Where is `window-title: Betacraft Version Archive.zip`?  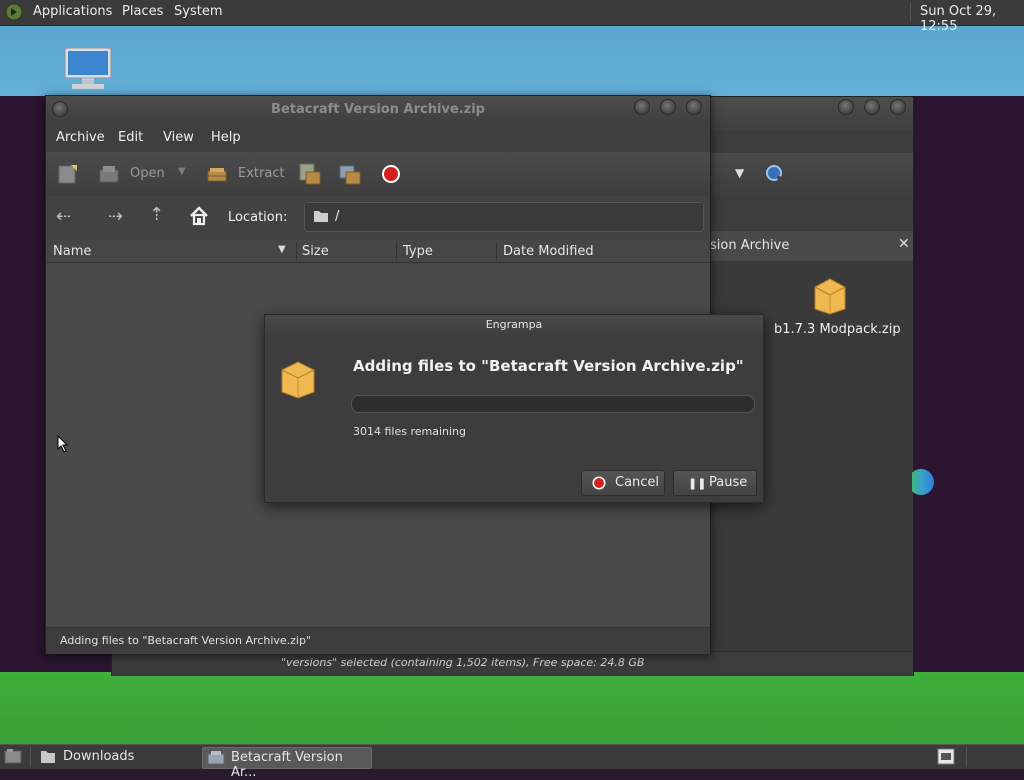
window-title: Betacraft Version Archive.zip is located at coordinates (378, 109).